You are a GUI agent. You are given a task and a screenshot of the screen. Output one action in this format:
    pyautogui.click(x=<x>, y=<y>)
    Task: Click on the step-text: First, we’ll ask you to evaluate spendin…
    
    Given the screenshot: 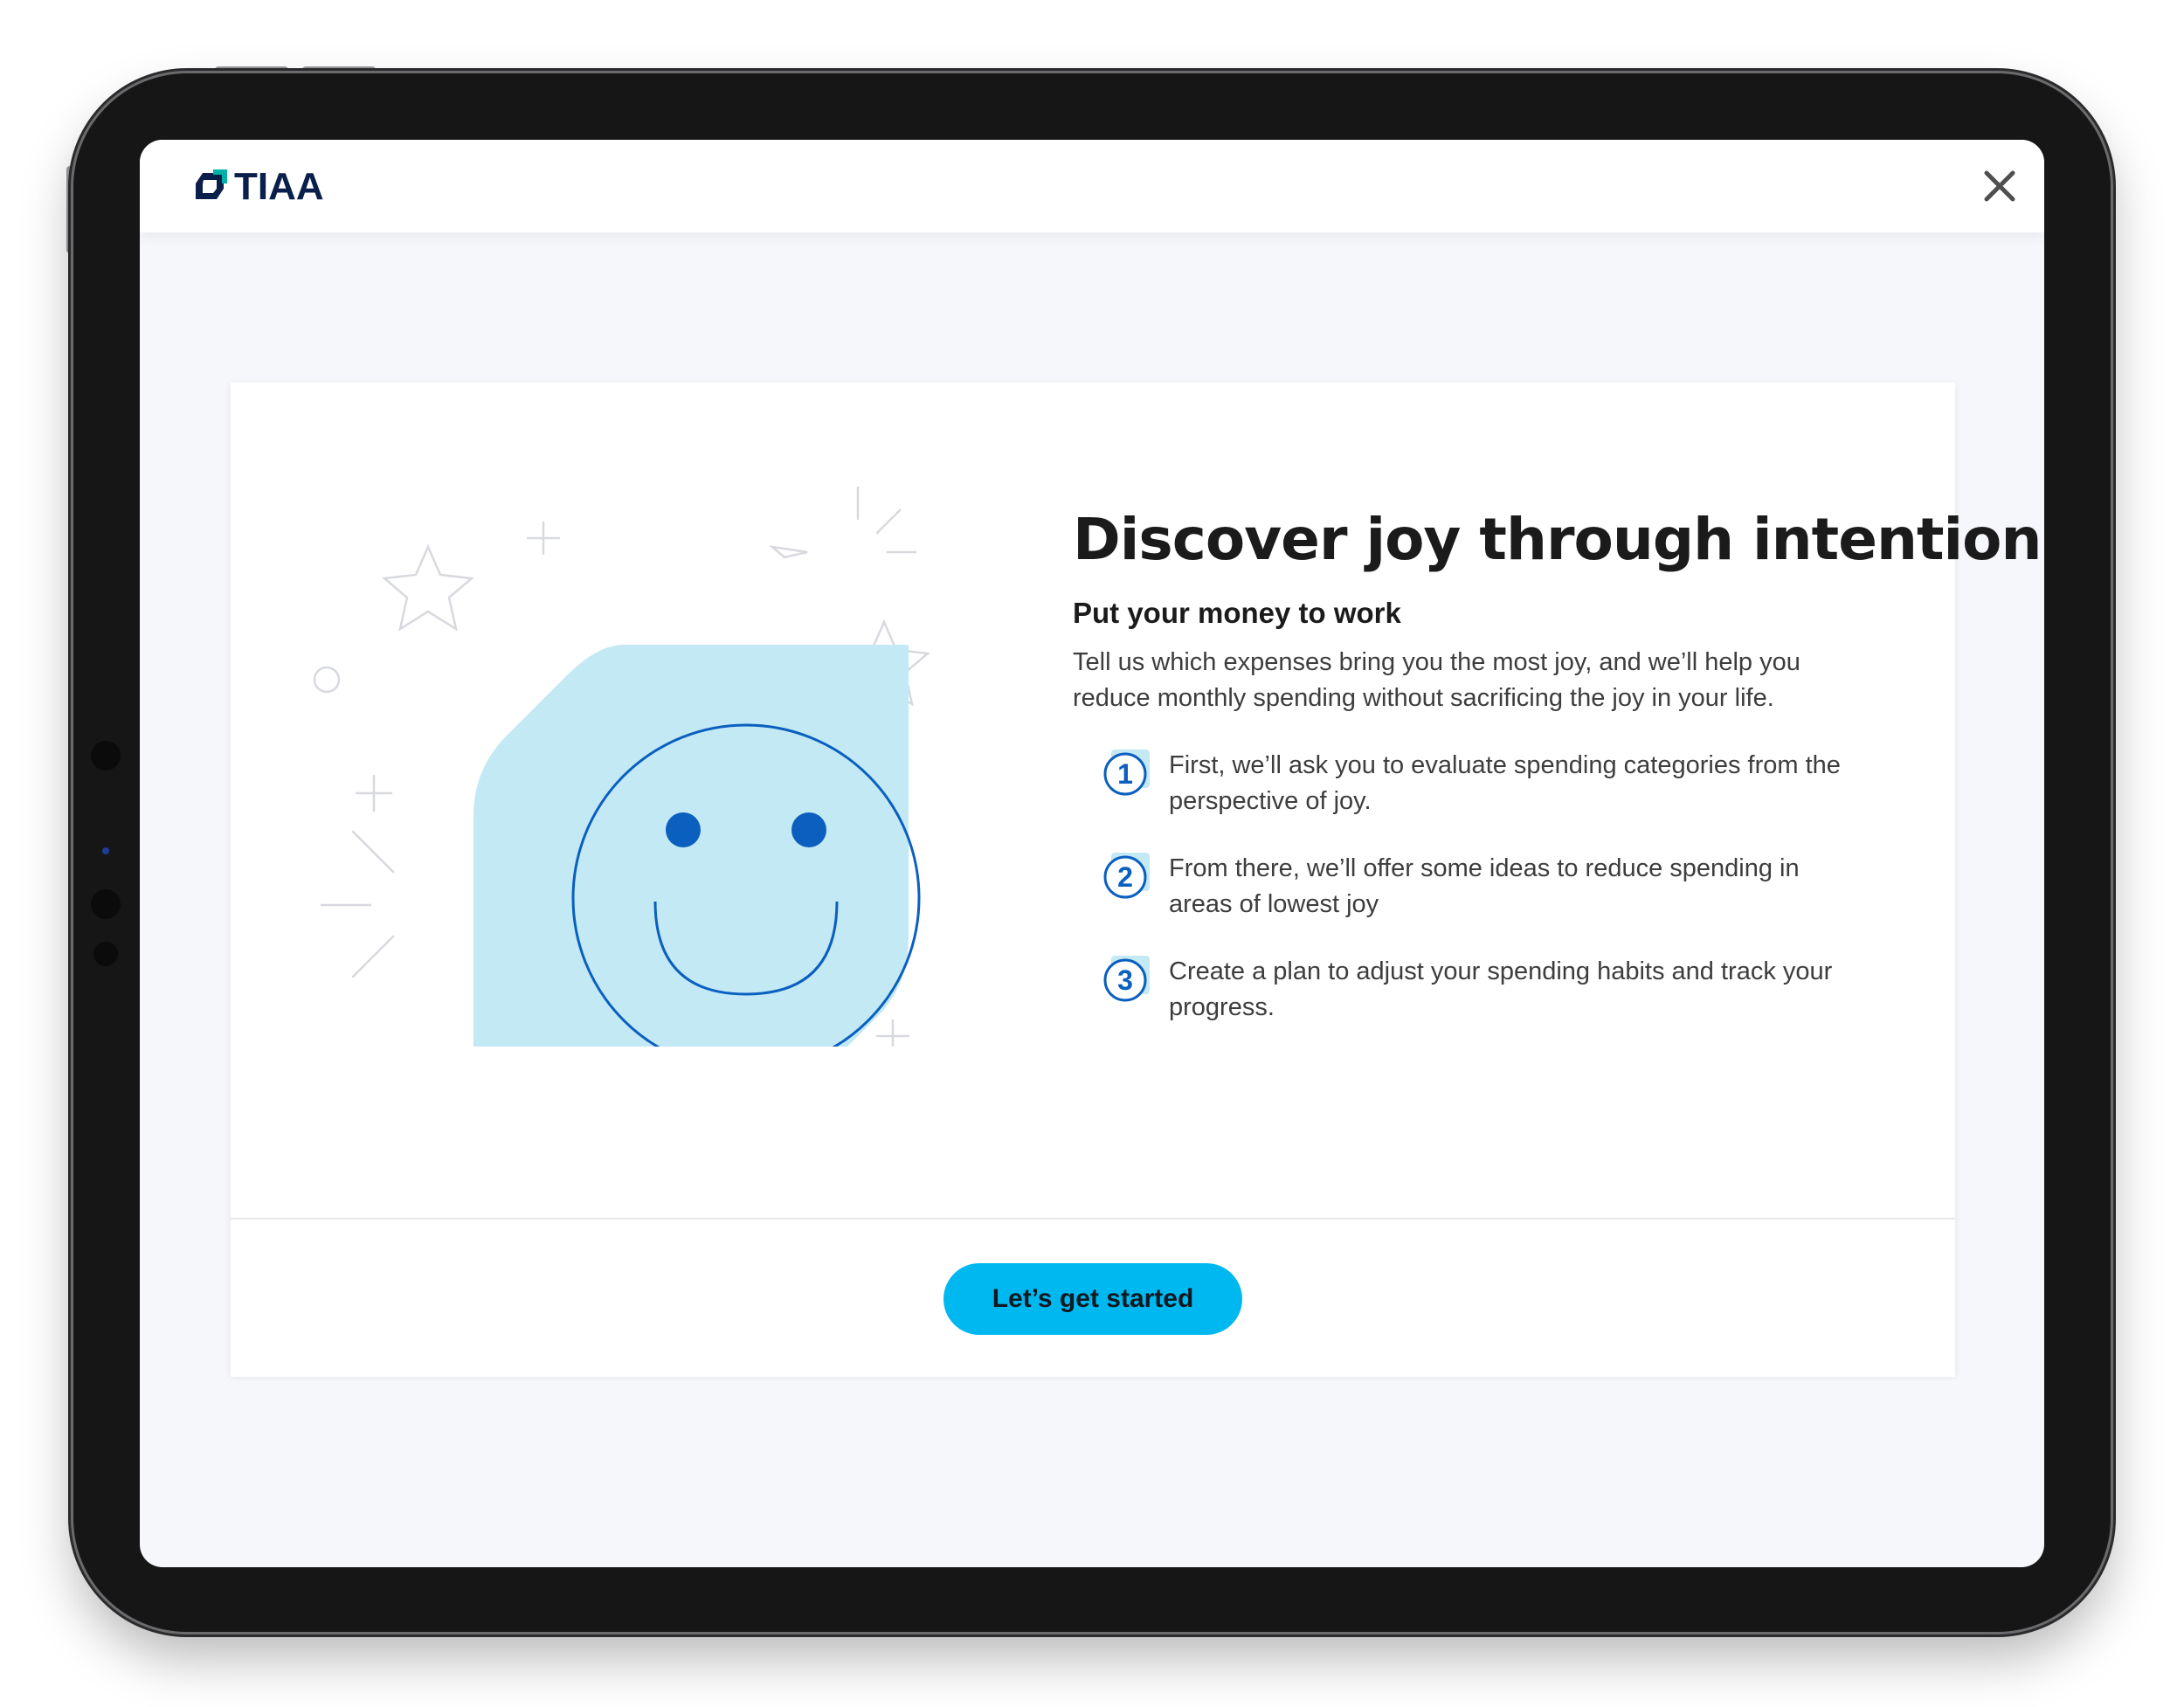 What is the action you would take?
    pyautogui.click(x=1505, y=783)
    